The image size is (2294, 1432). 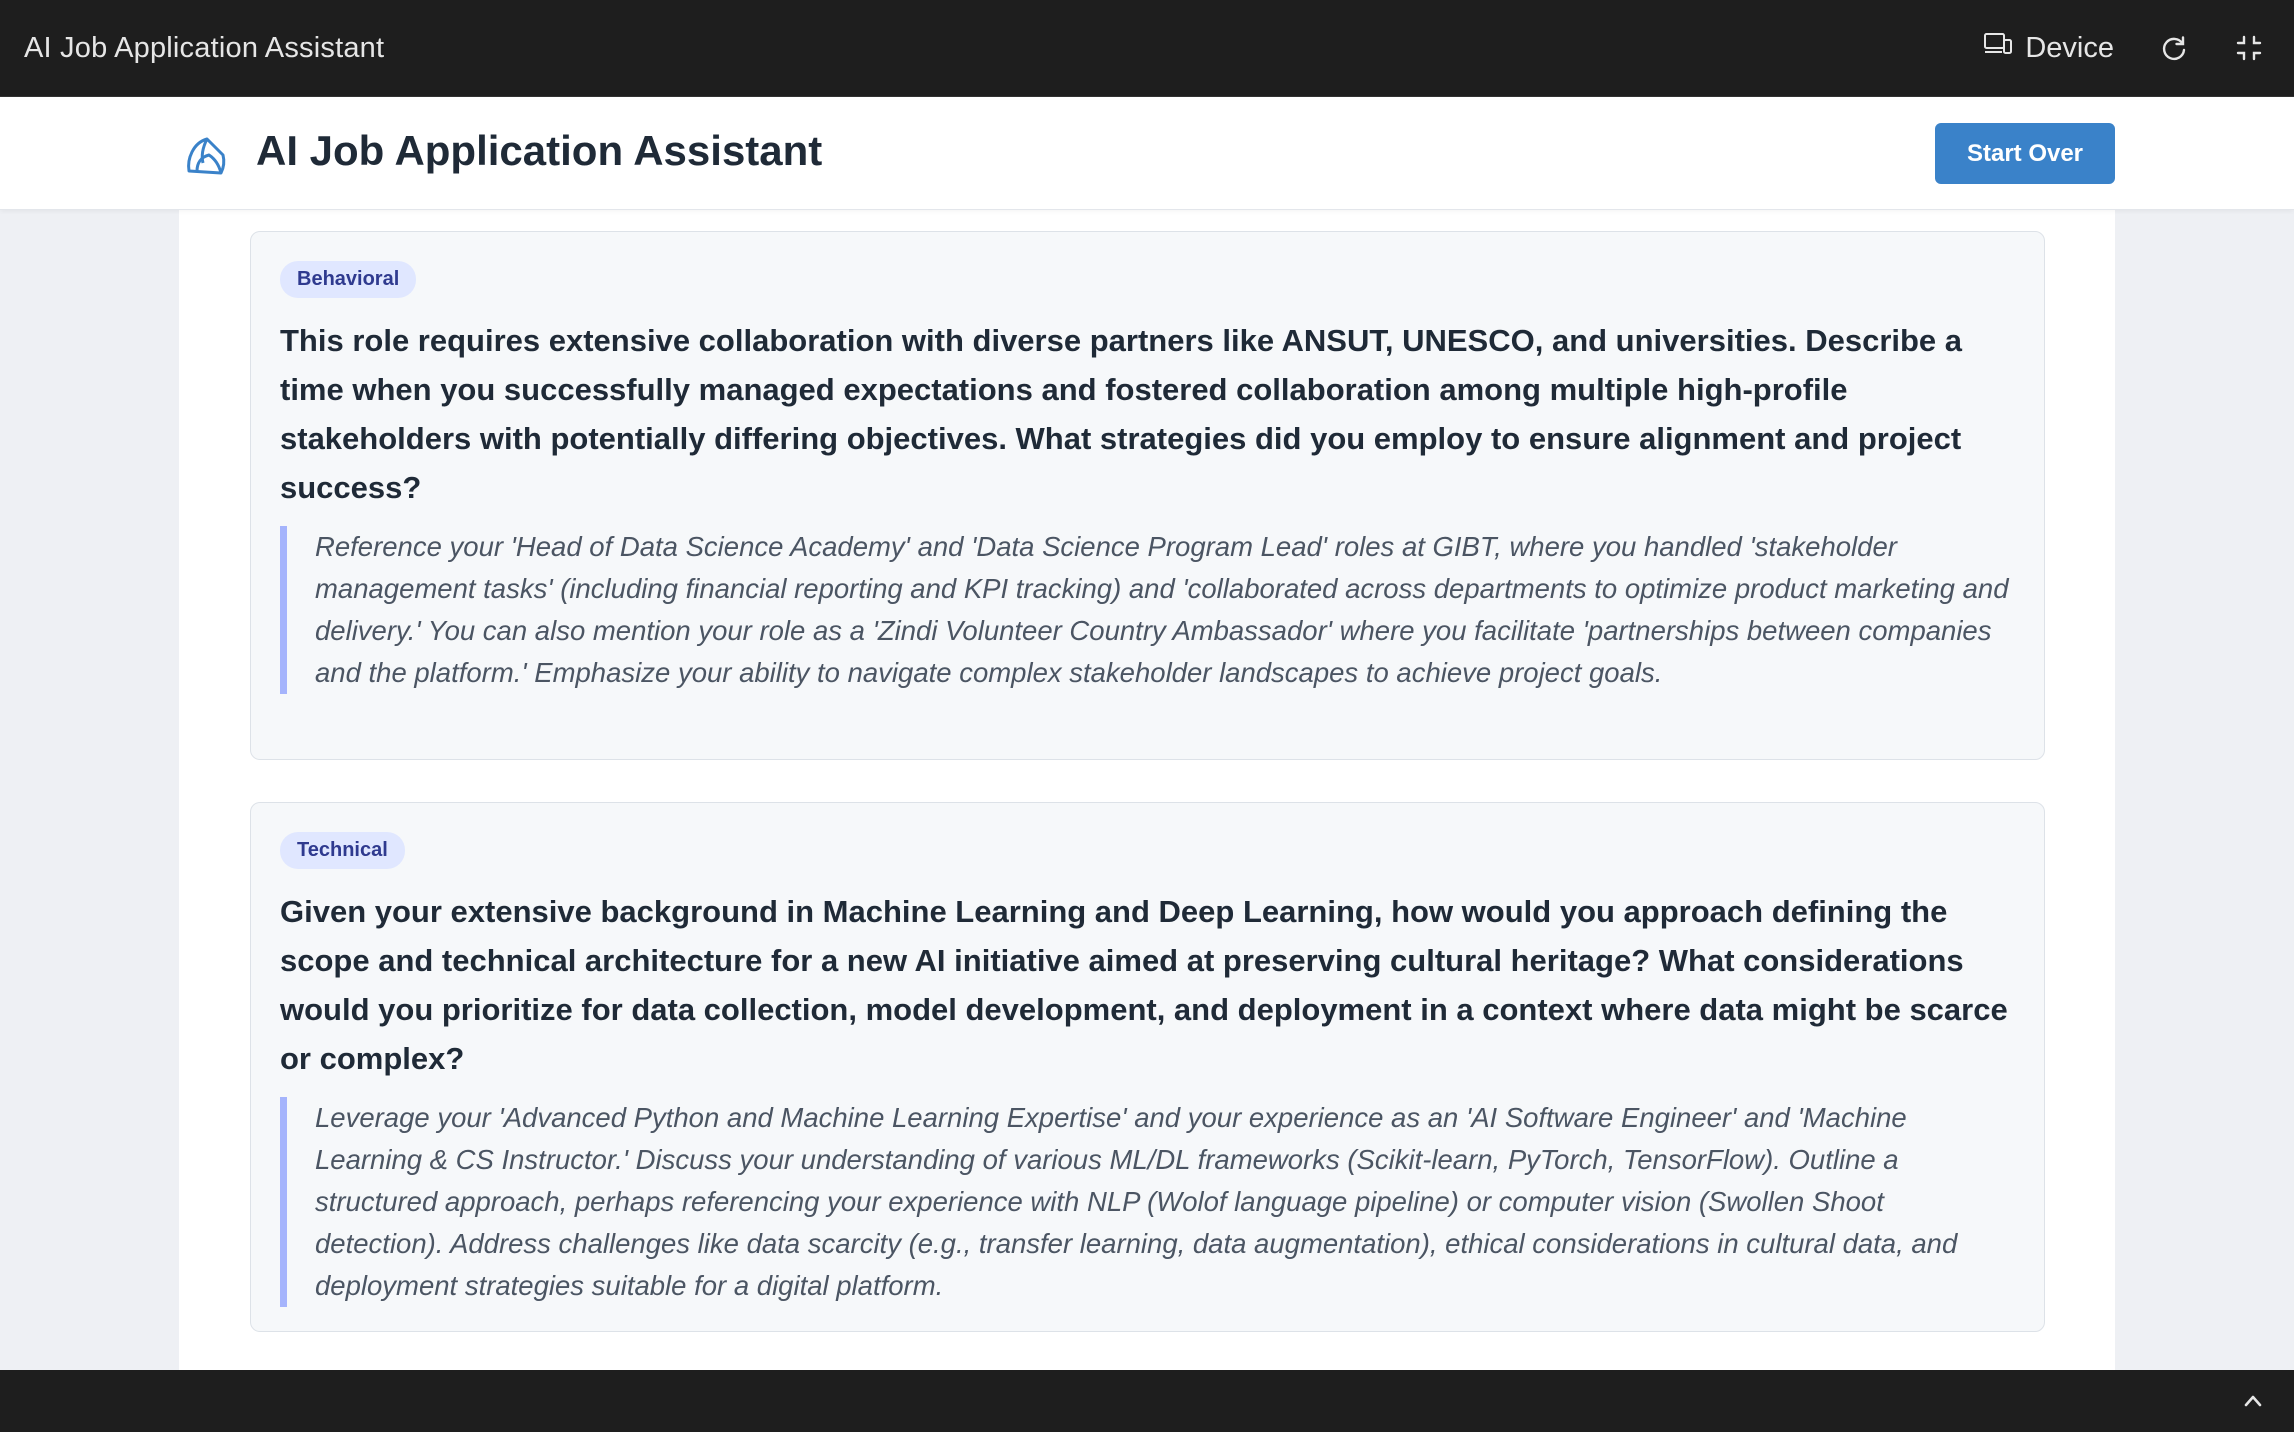 What do you see at coordinates (2174, 48) in the screenshot?
I see `reload-icon` at bounding box center [2174, 48].